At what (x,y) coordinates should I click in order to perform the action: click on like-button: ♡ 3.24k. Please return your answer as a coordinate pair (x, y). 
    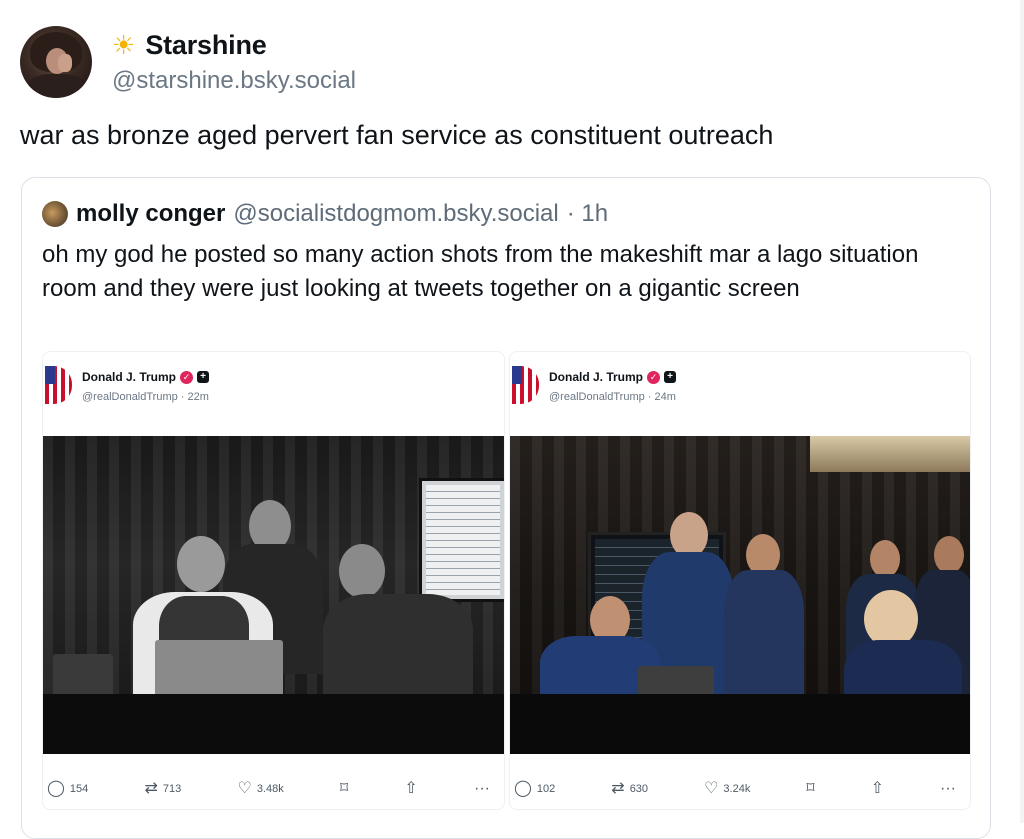
    Looking at the image, I should click on (727, 789).